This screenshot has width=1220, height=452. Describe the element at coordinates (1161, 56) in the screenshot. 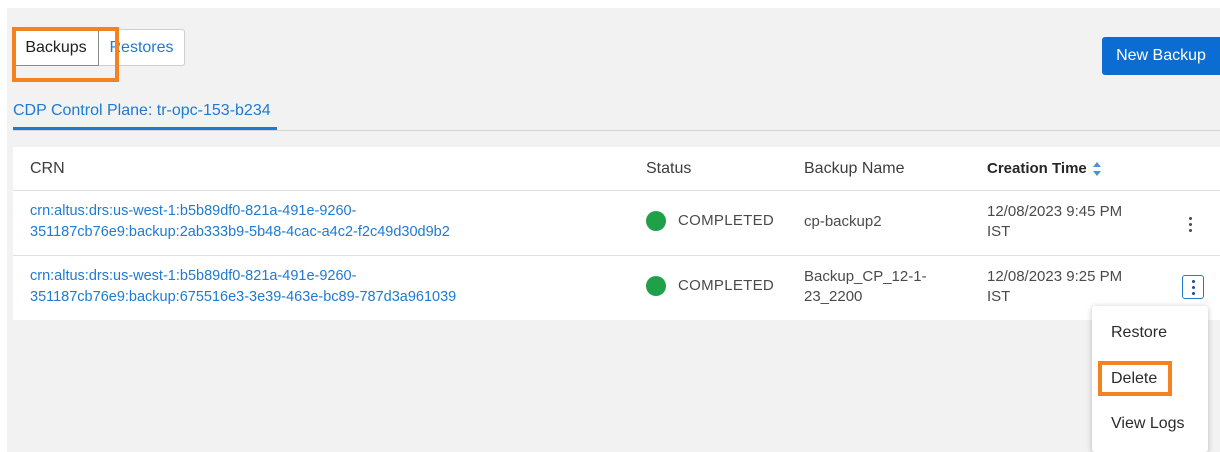

I see `new-backup-button: New Backup` at that location.